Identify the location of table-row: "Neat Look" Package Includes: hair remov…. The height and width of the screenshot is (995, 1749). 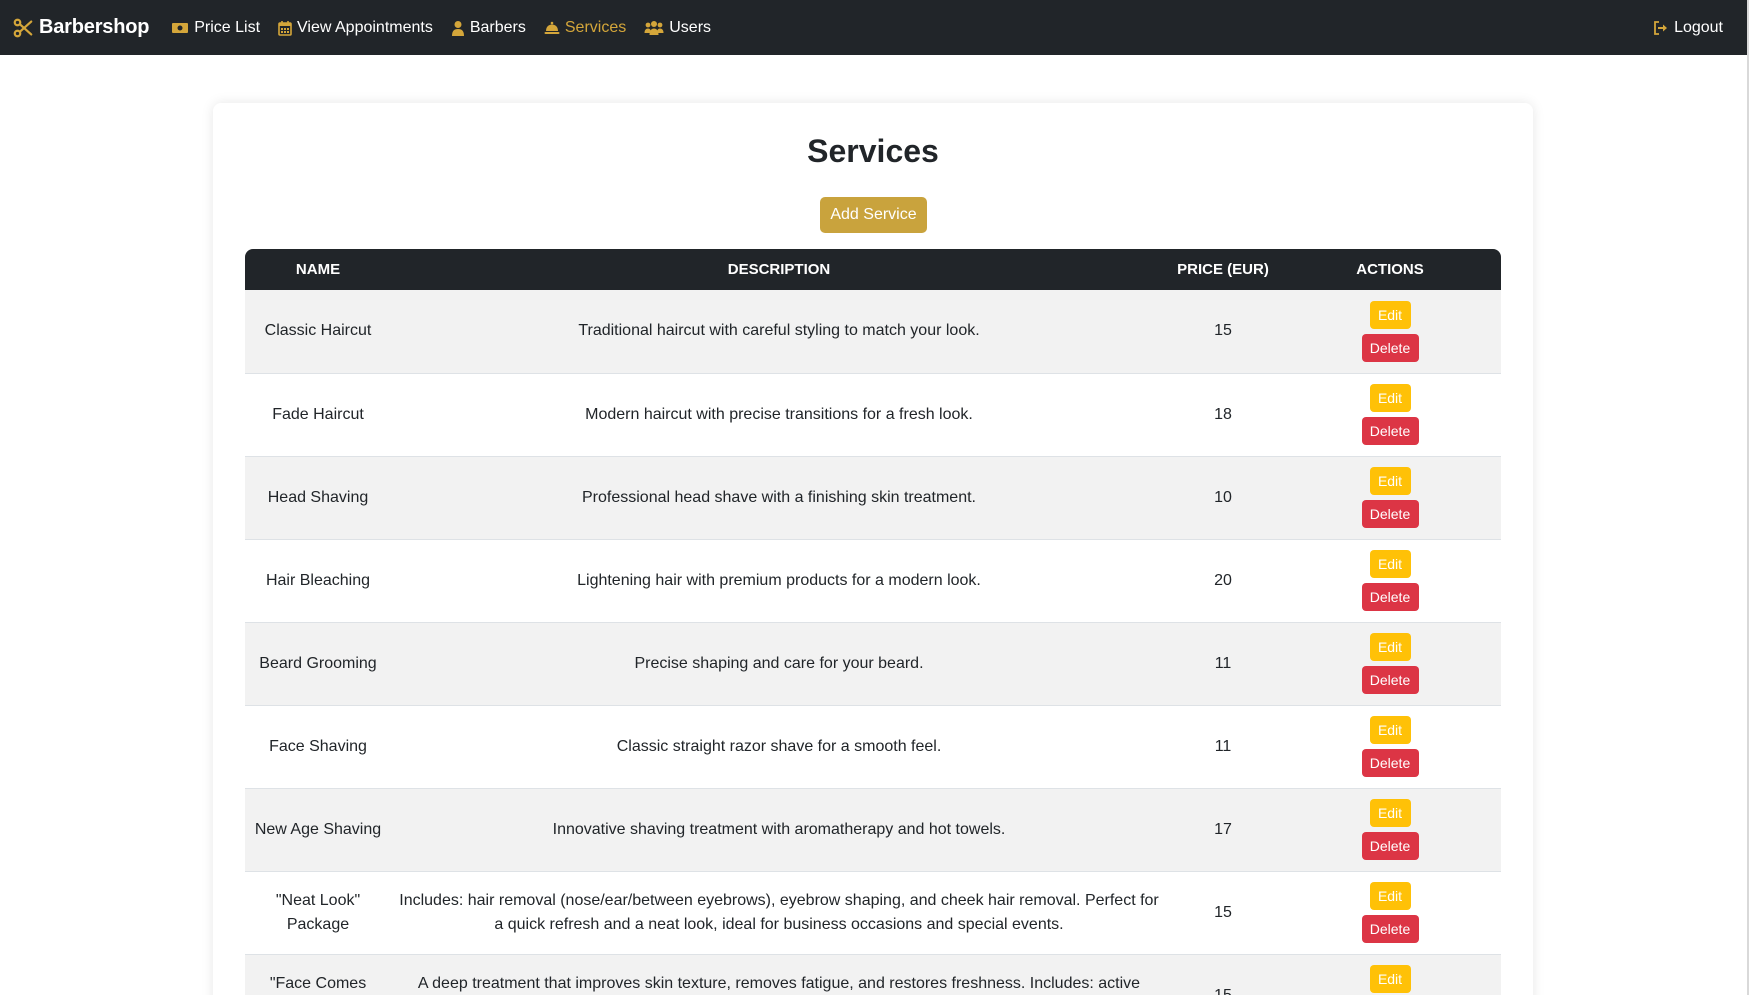
(873, 913).